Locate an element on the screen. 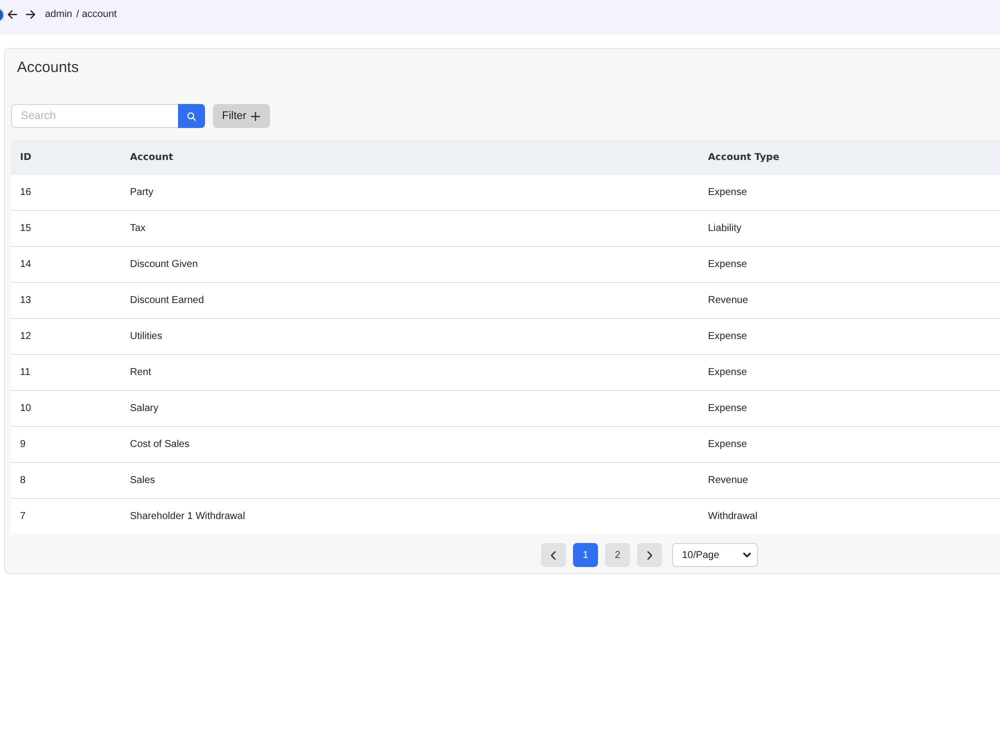 This screenshot has width=1000, height=750. chevron-down-icon is located at coordinates (747, 555).